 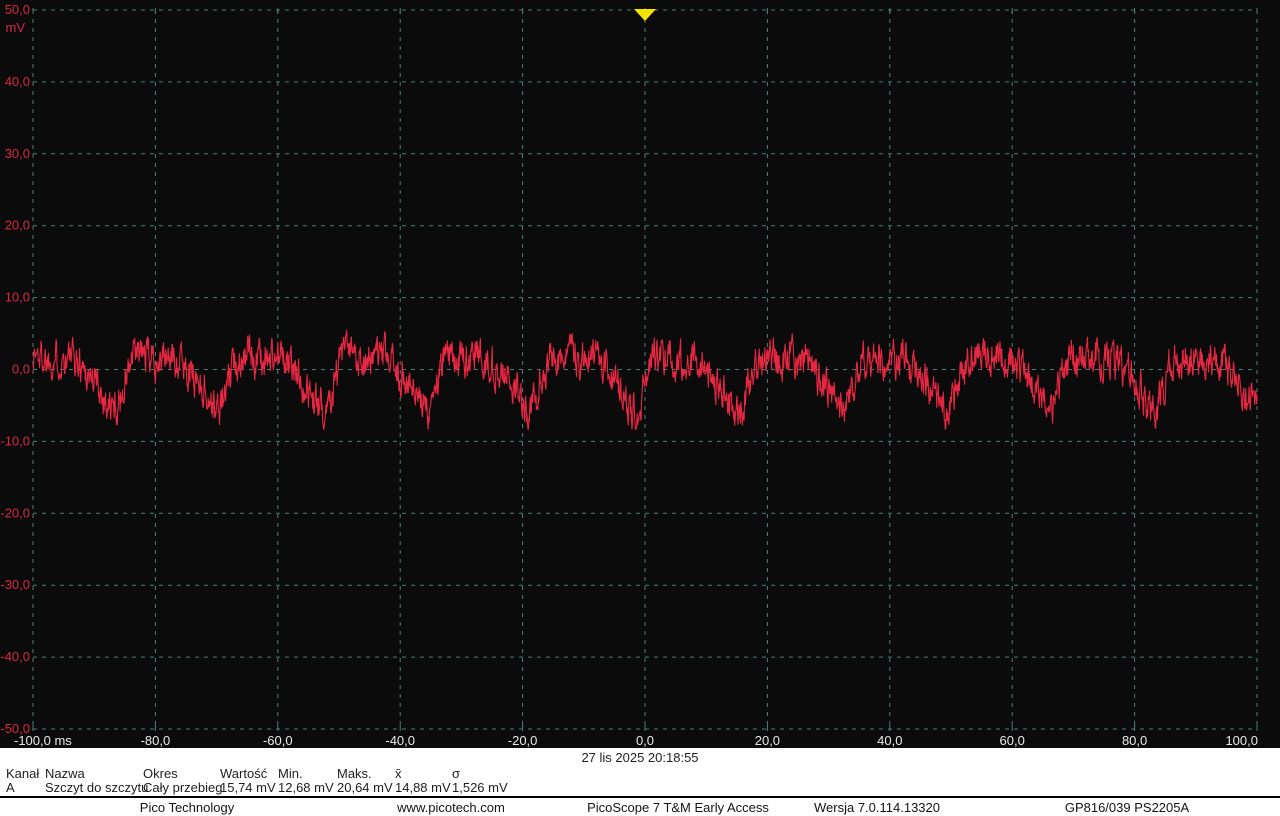 What do you see at coordinates (645, 15) in the screenshot?
I see `trigger-marker-icon` at bounding box center [645, 15].